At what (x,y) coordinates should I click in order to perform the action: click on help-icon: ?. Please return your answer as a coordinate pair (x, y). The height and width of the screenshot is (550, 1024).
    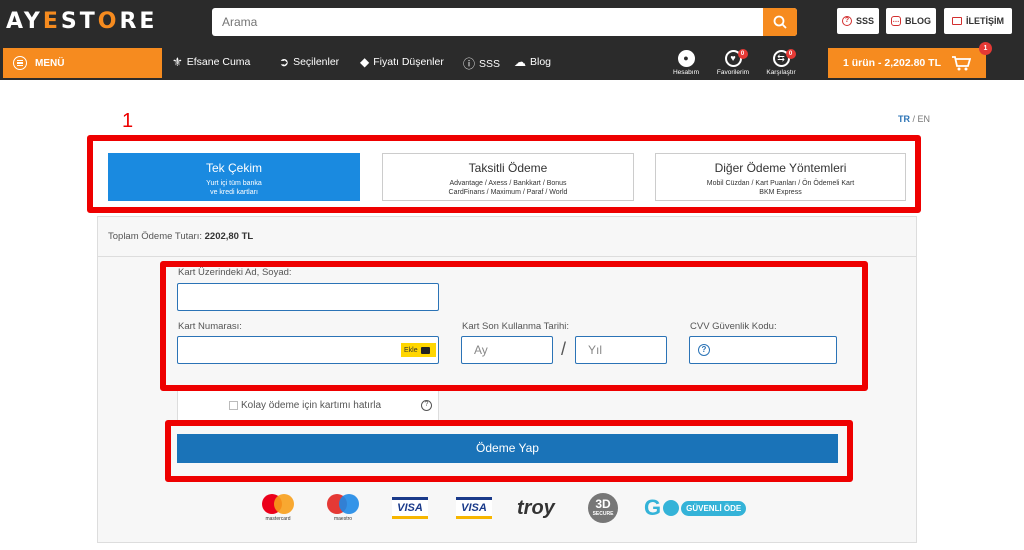
    Looking at the image, I should click on (426, 405).